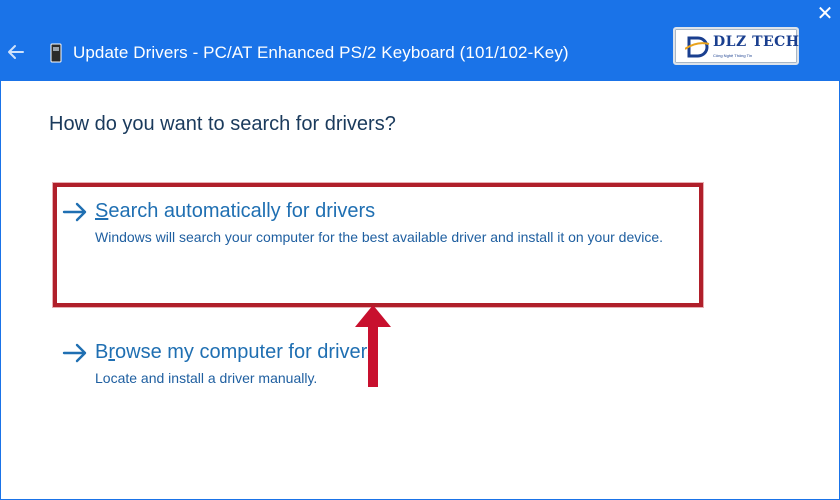  I want to click on callout-up-arrow-icon, so click(373, 346).